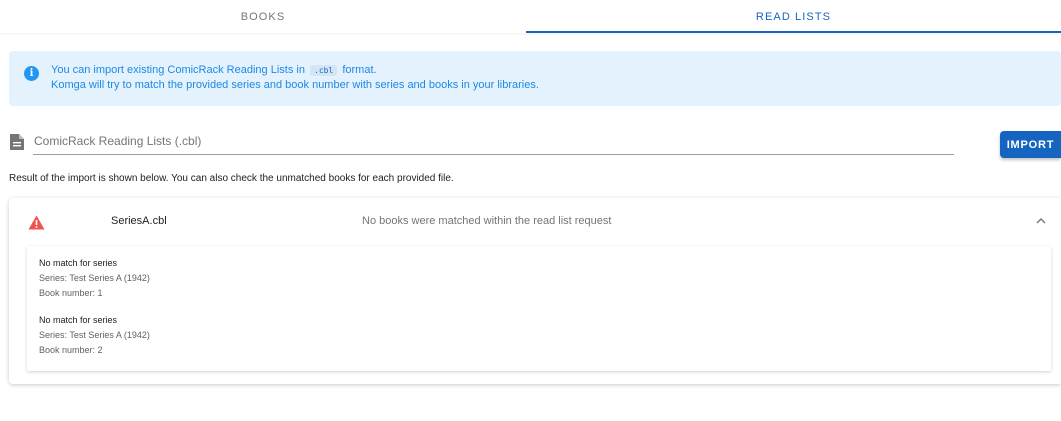  Describe the element at coordinates (359, 70) in the screenshot. I see `alert-line1-post: format.` at that location.